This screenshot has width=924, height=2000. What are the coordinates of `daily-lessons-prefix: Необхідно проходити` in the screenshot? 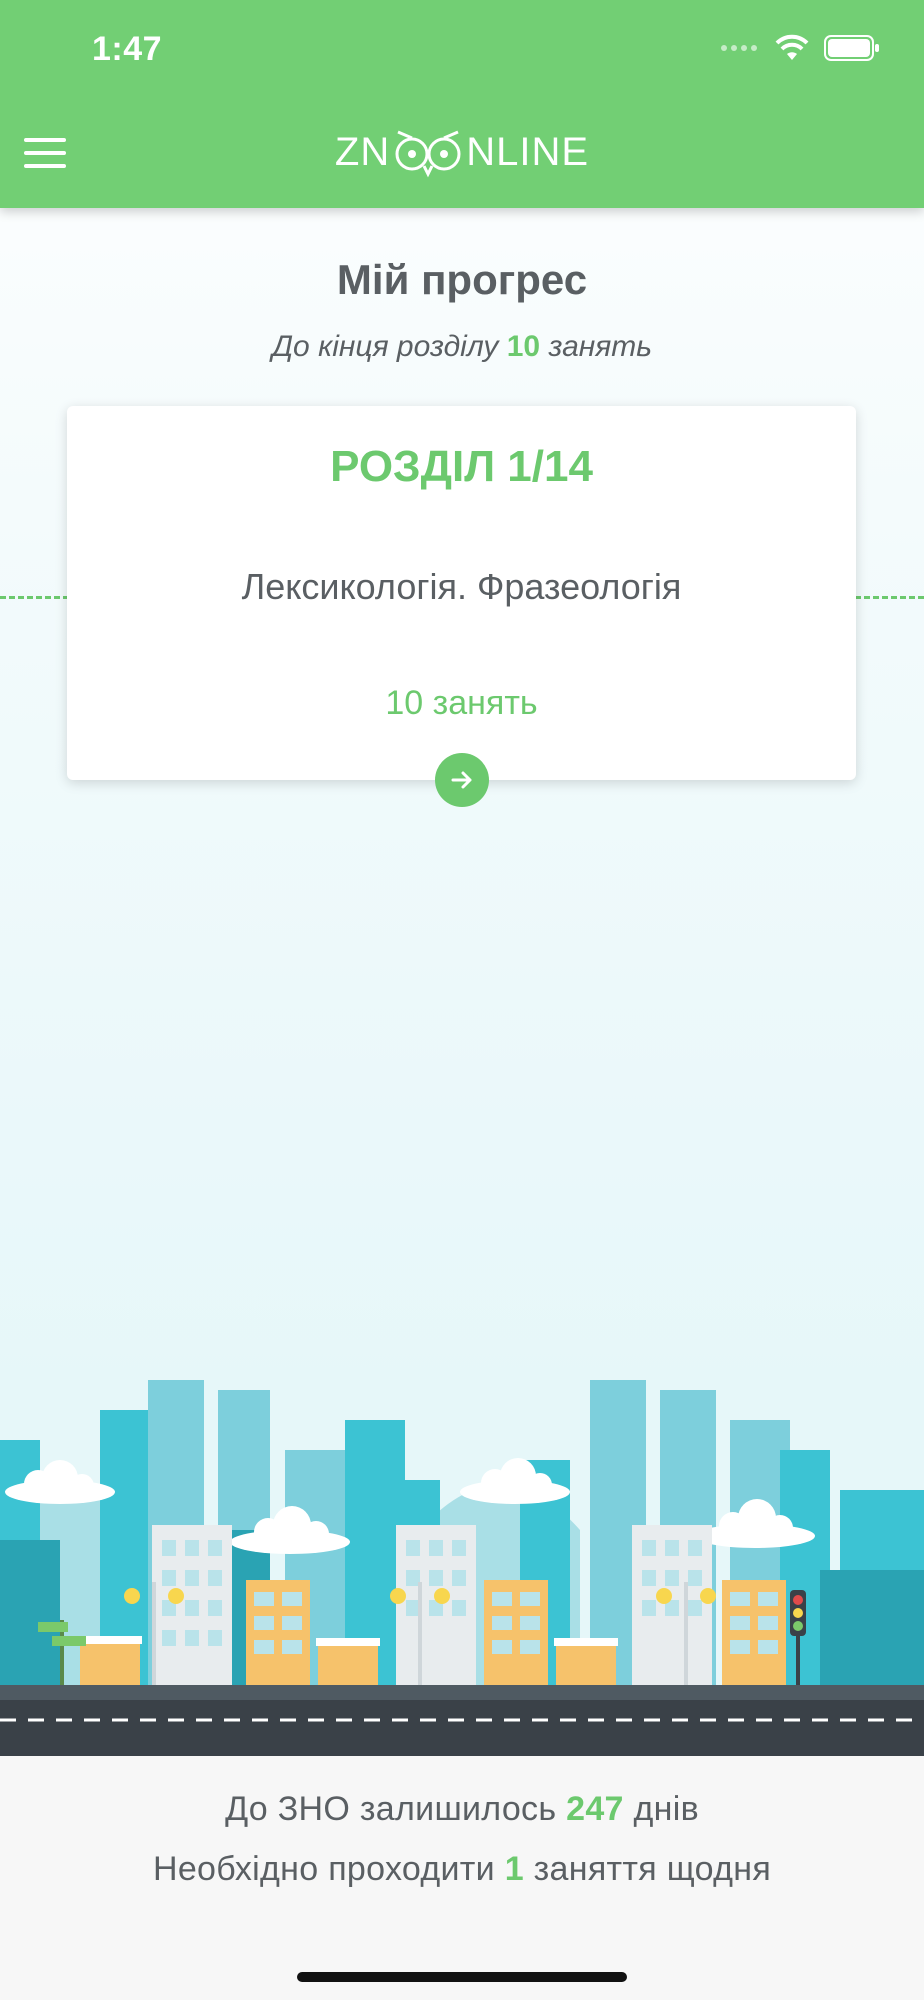 It's located at (323, 1869).